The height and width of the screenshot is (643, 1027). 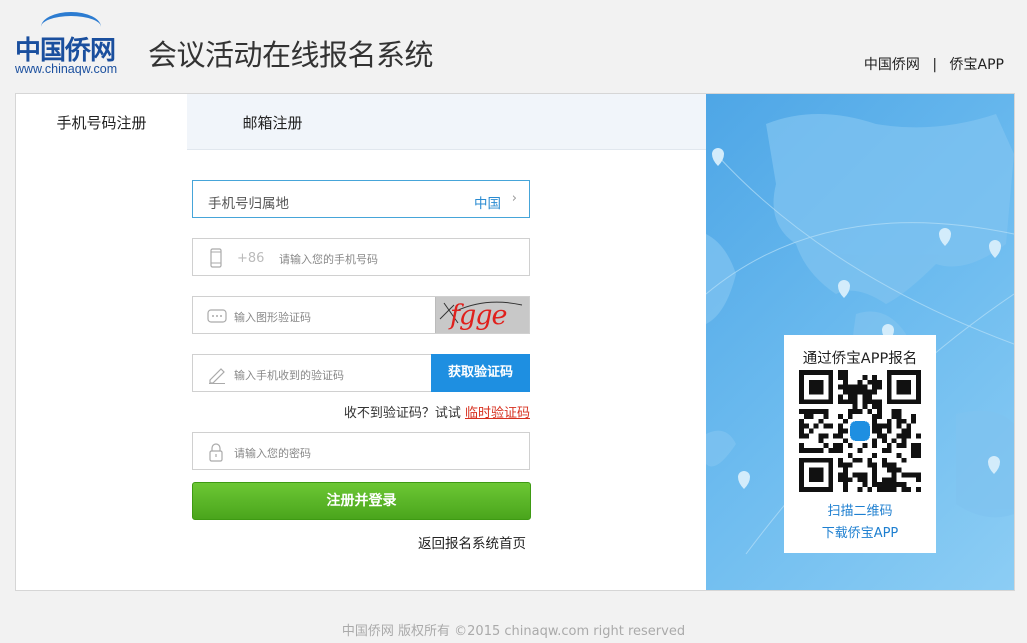 I want to click on location-label: 手机号归属地, so click(x=248, y=204).